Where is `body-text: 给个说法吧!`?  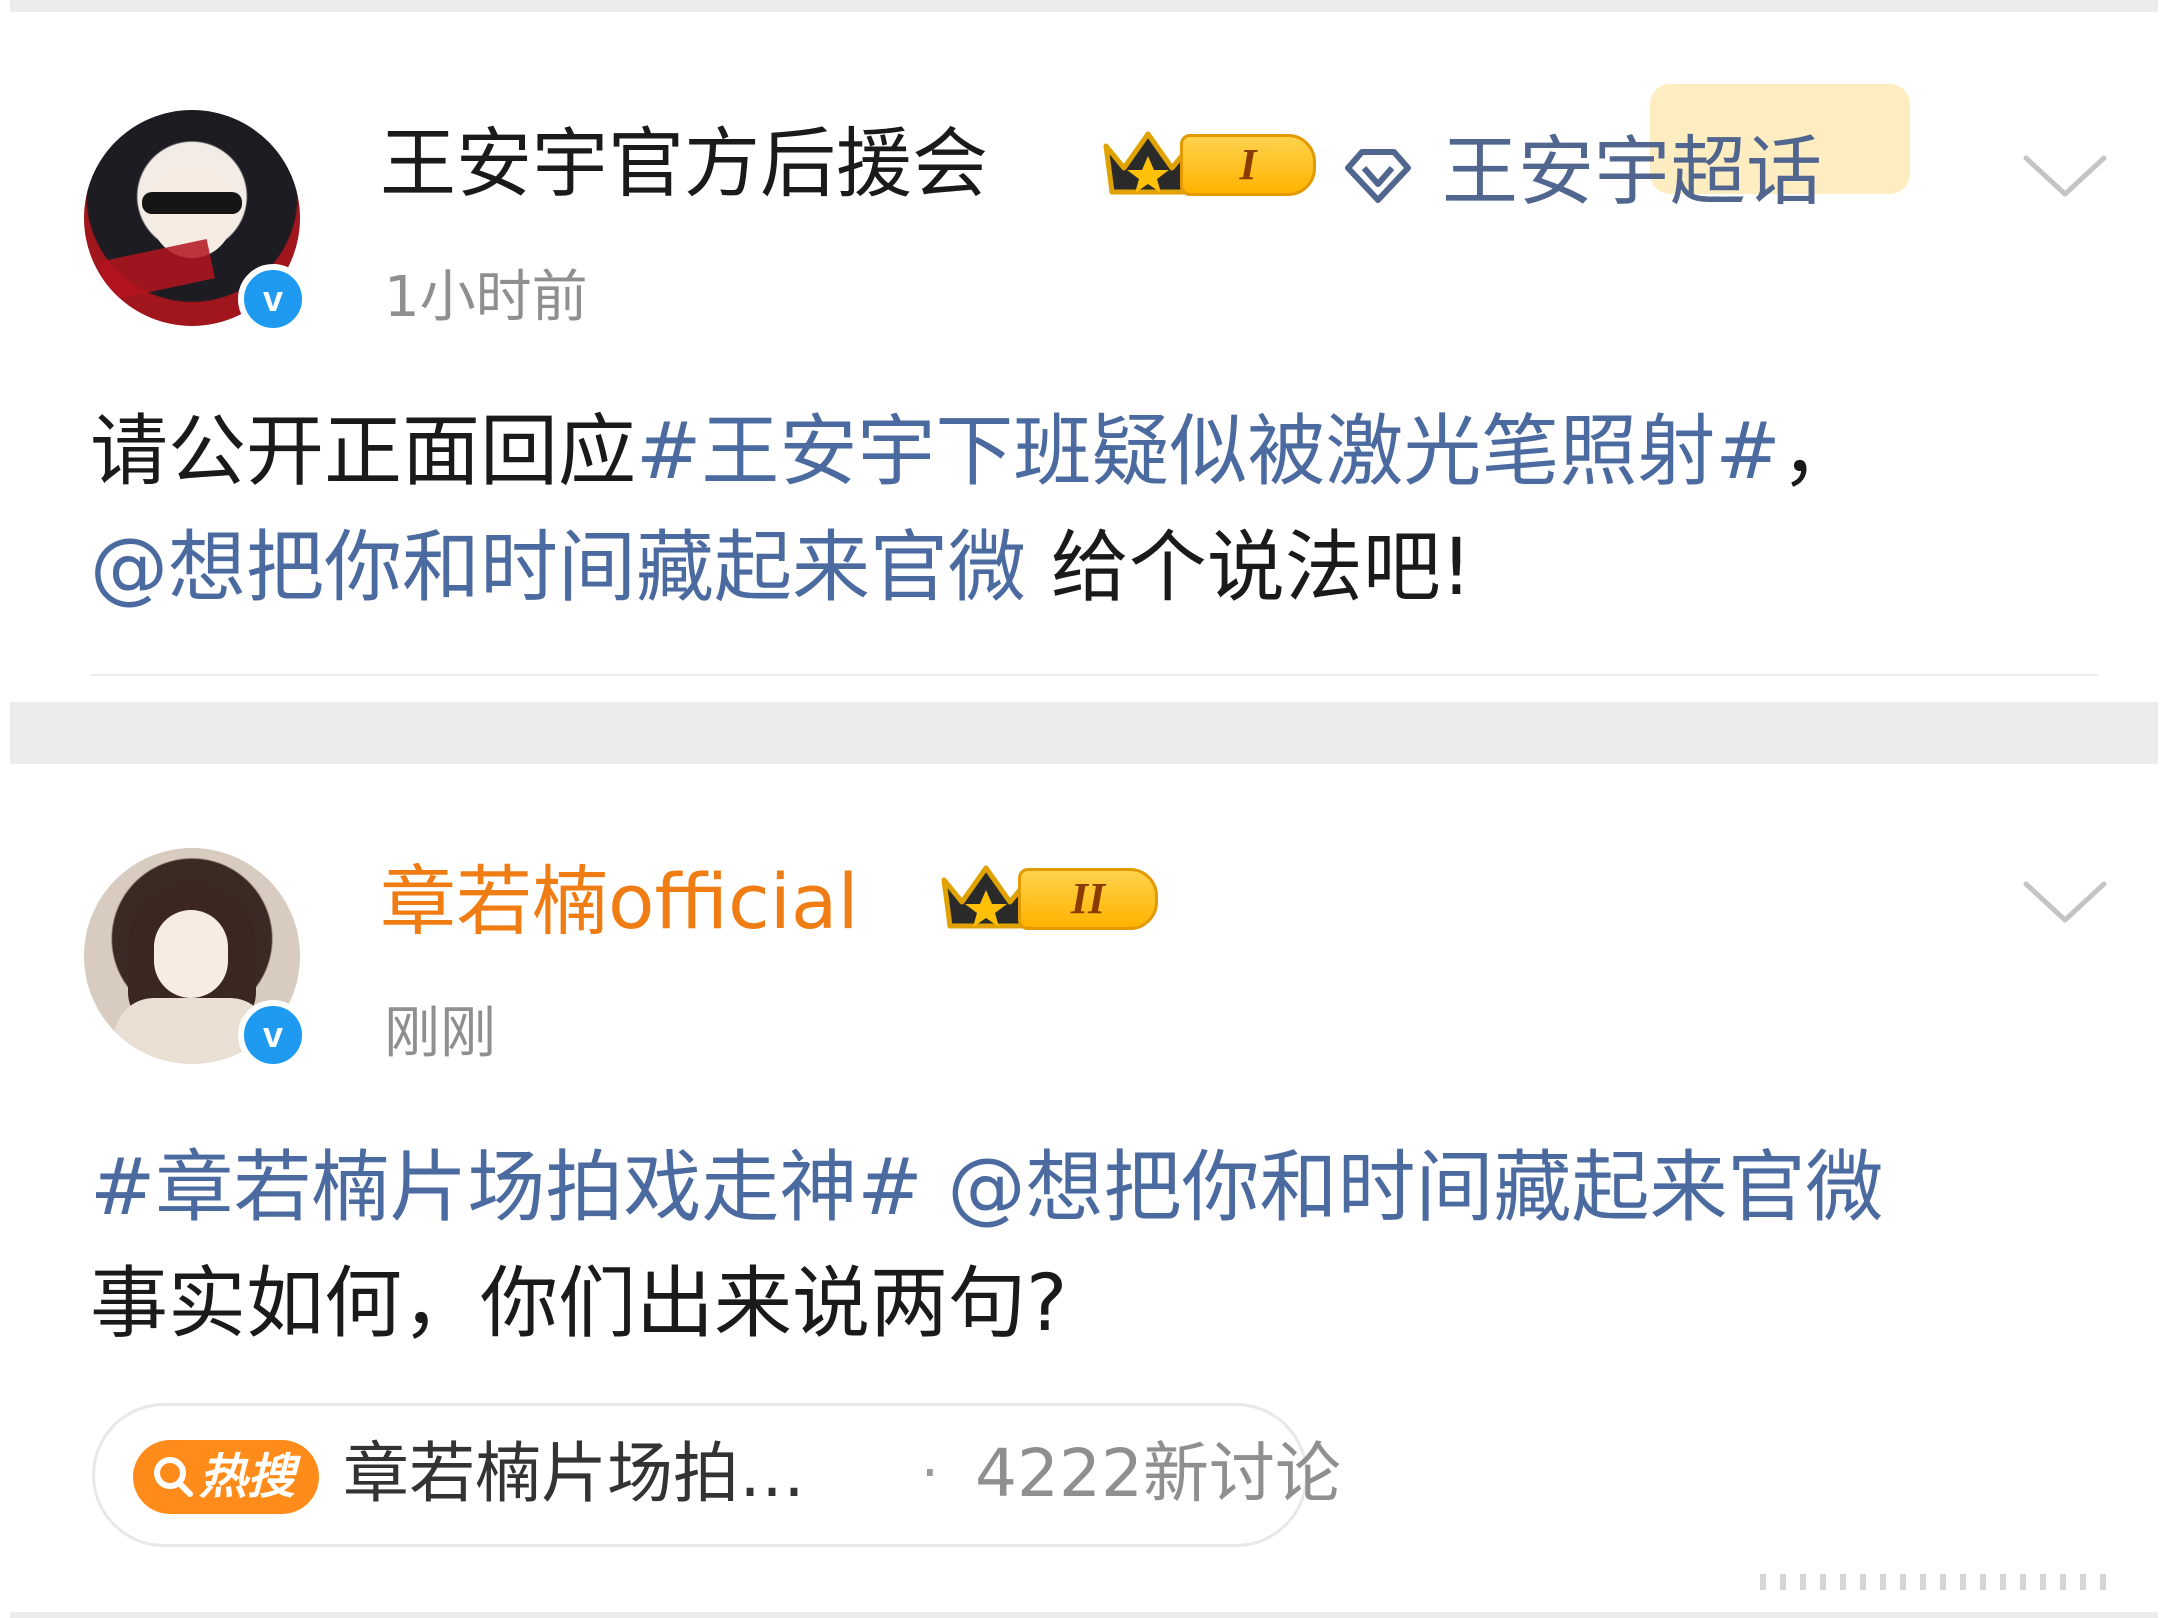
body-text: 给个说法吧! is located at coordinates (1249, 568).